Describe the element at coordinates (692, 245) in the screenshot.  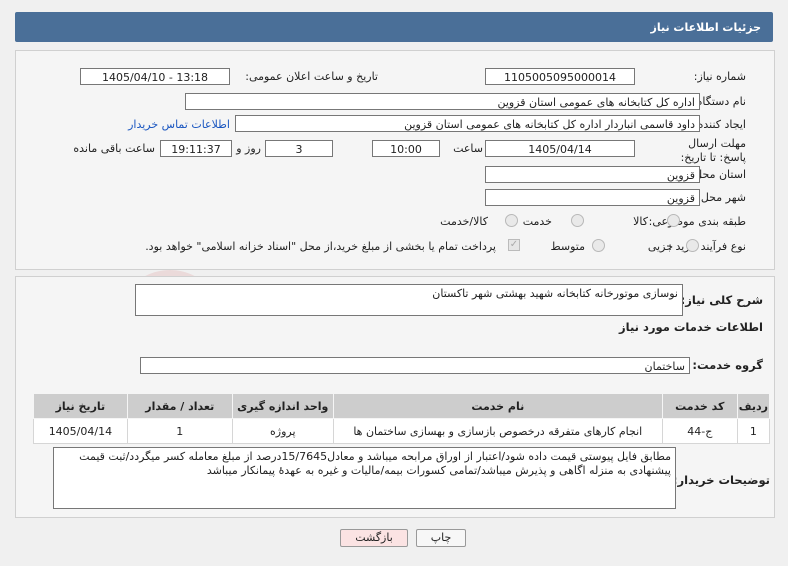
I see `process-minor-radio` at that location.